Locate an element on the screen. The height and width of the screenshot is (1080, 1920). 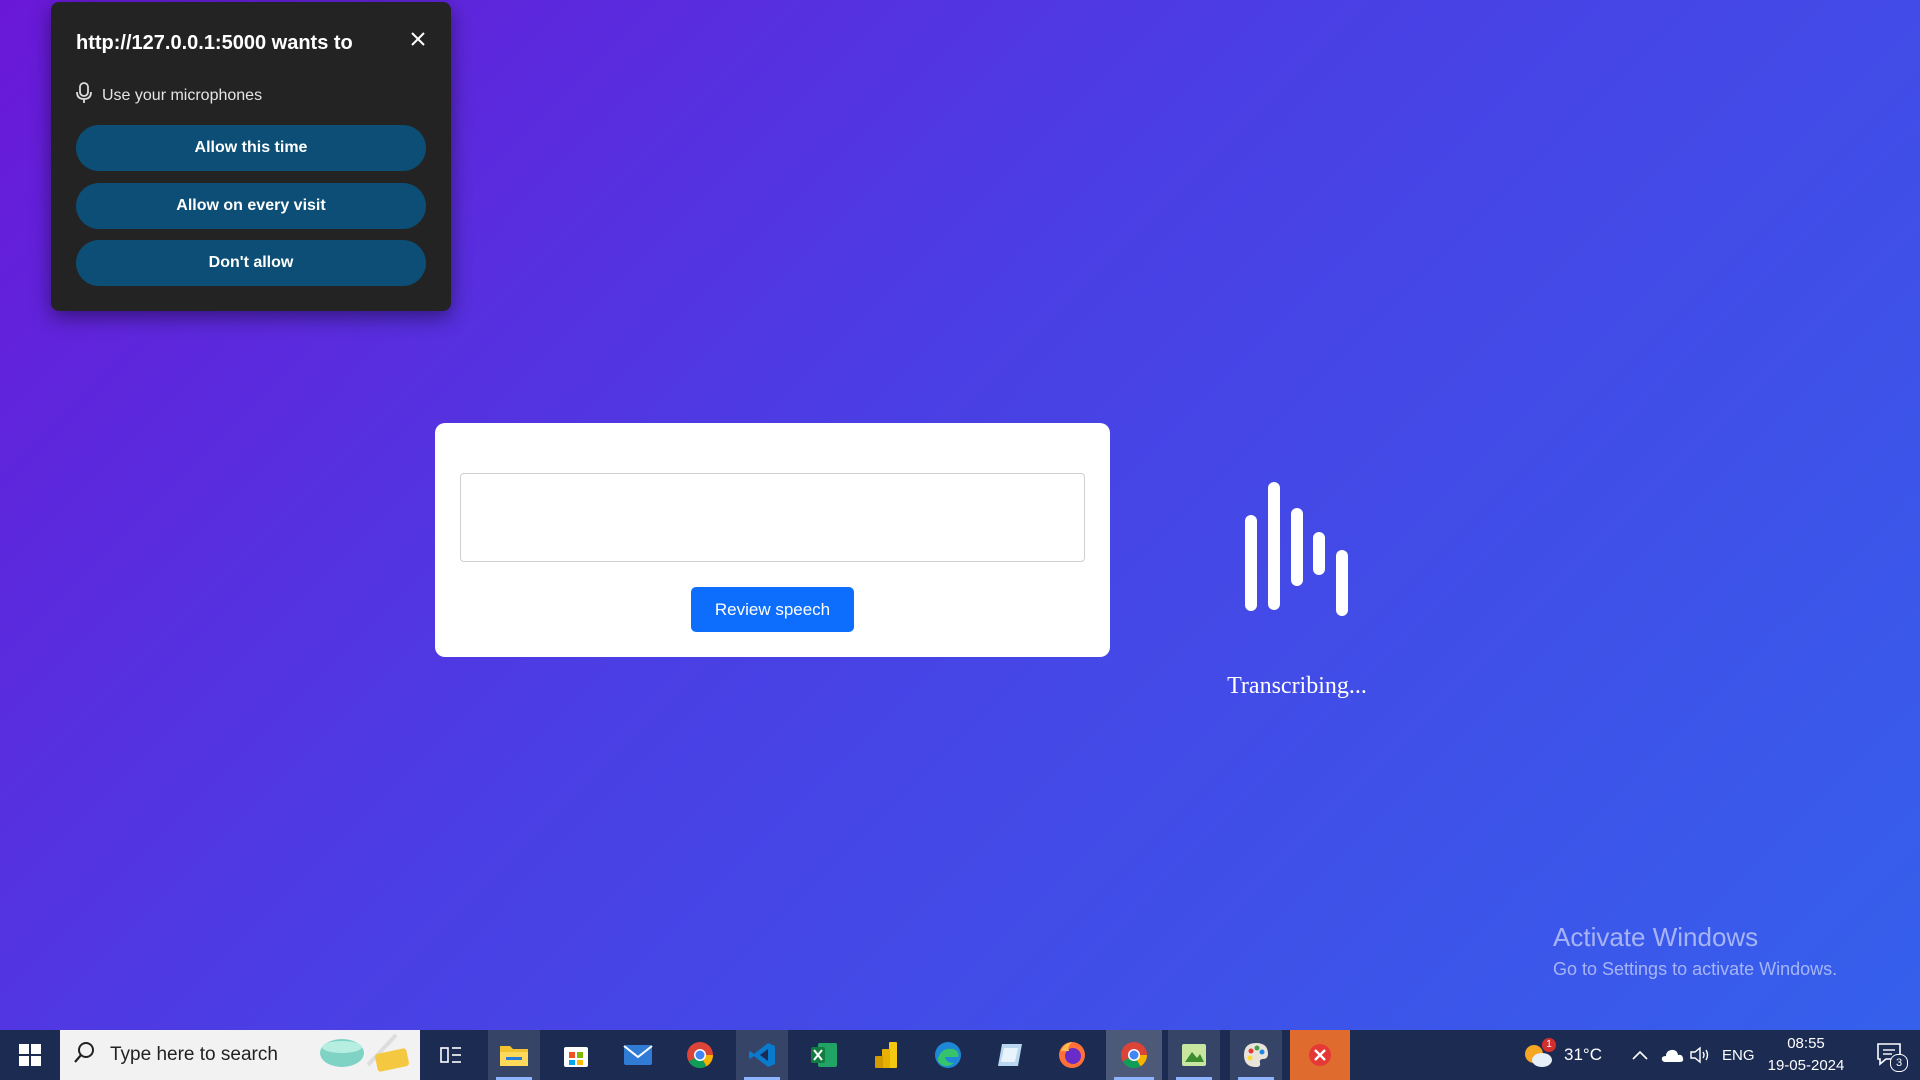
onedrive-icon is located at coordinates (1672, 1055).